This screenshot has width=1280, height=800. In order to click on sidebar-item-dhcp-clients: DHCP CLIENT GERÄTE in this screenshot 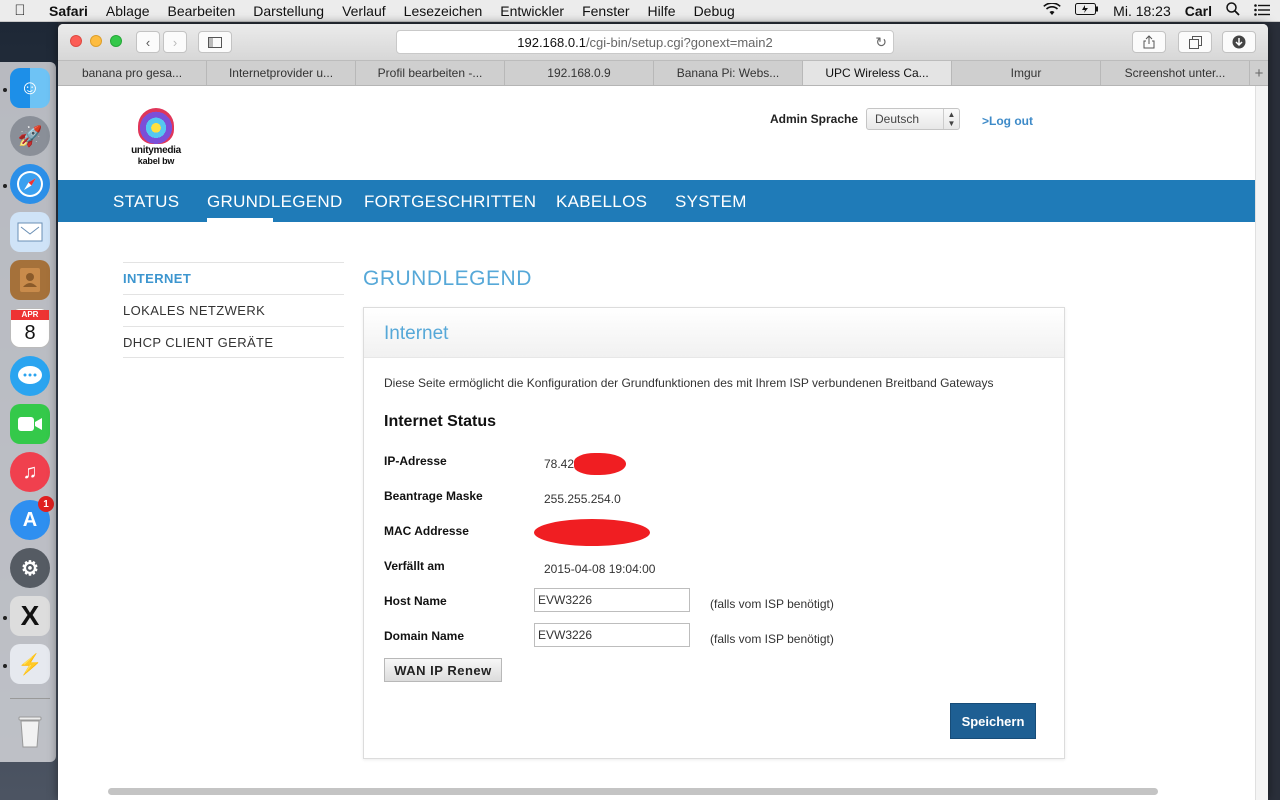, I will do `click(233, 342)`.